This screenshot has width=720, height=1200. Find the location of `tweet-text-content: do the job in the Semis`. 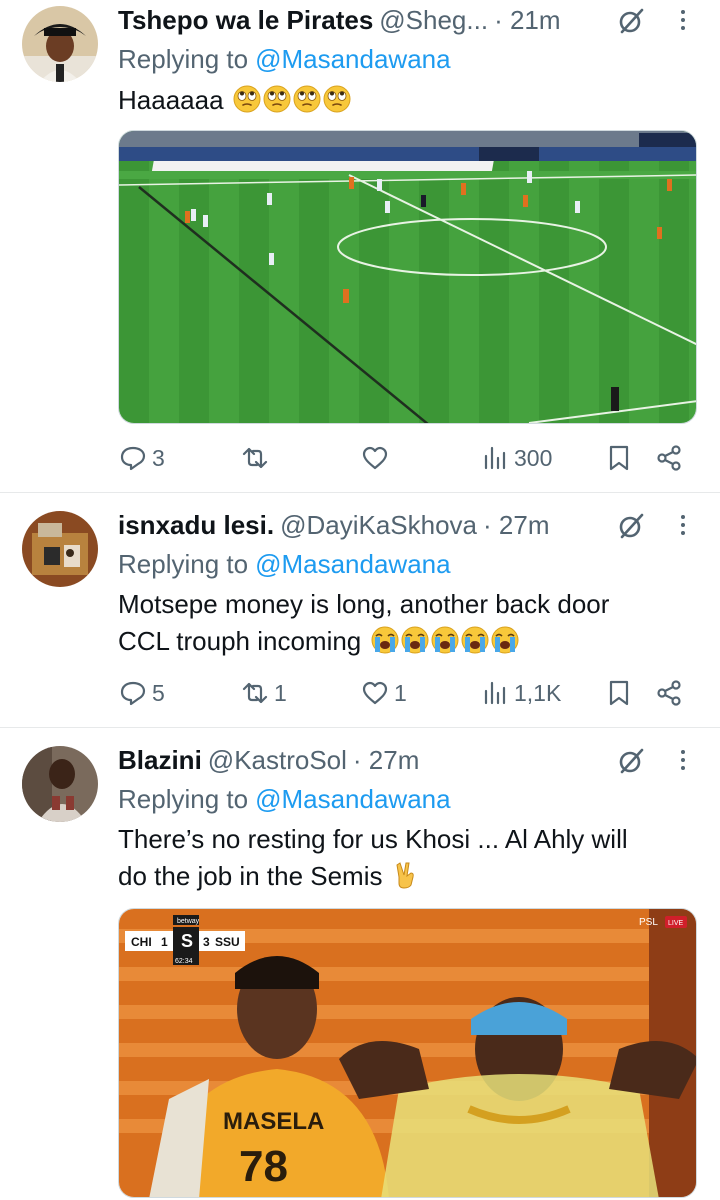

tweet-text-content: do the job in the Semis is located at coordinates (250, 876).